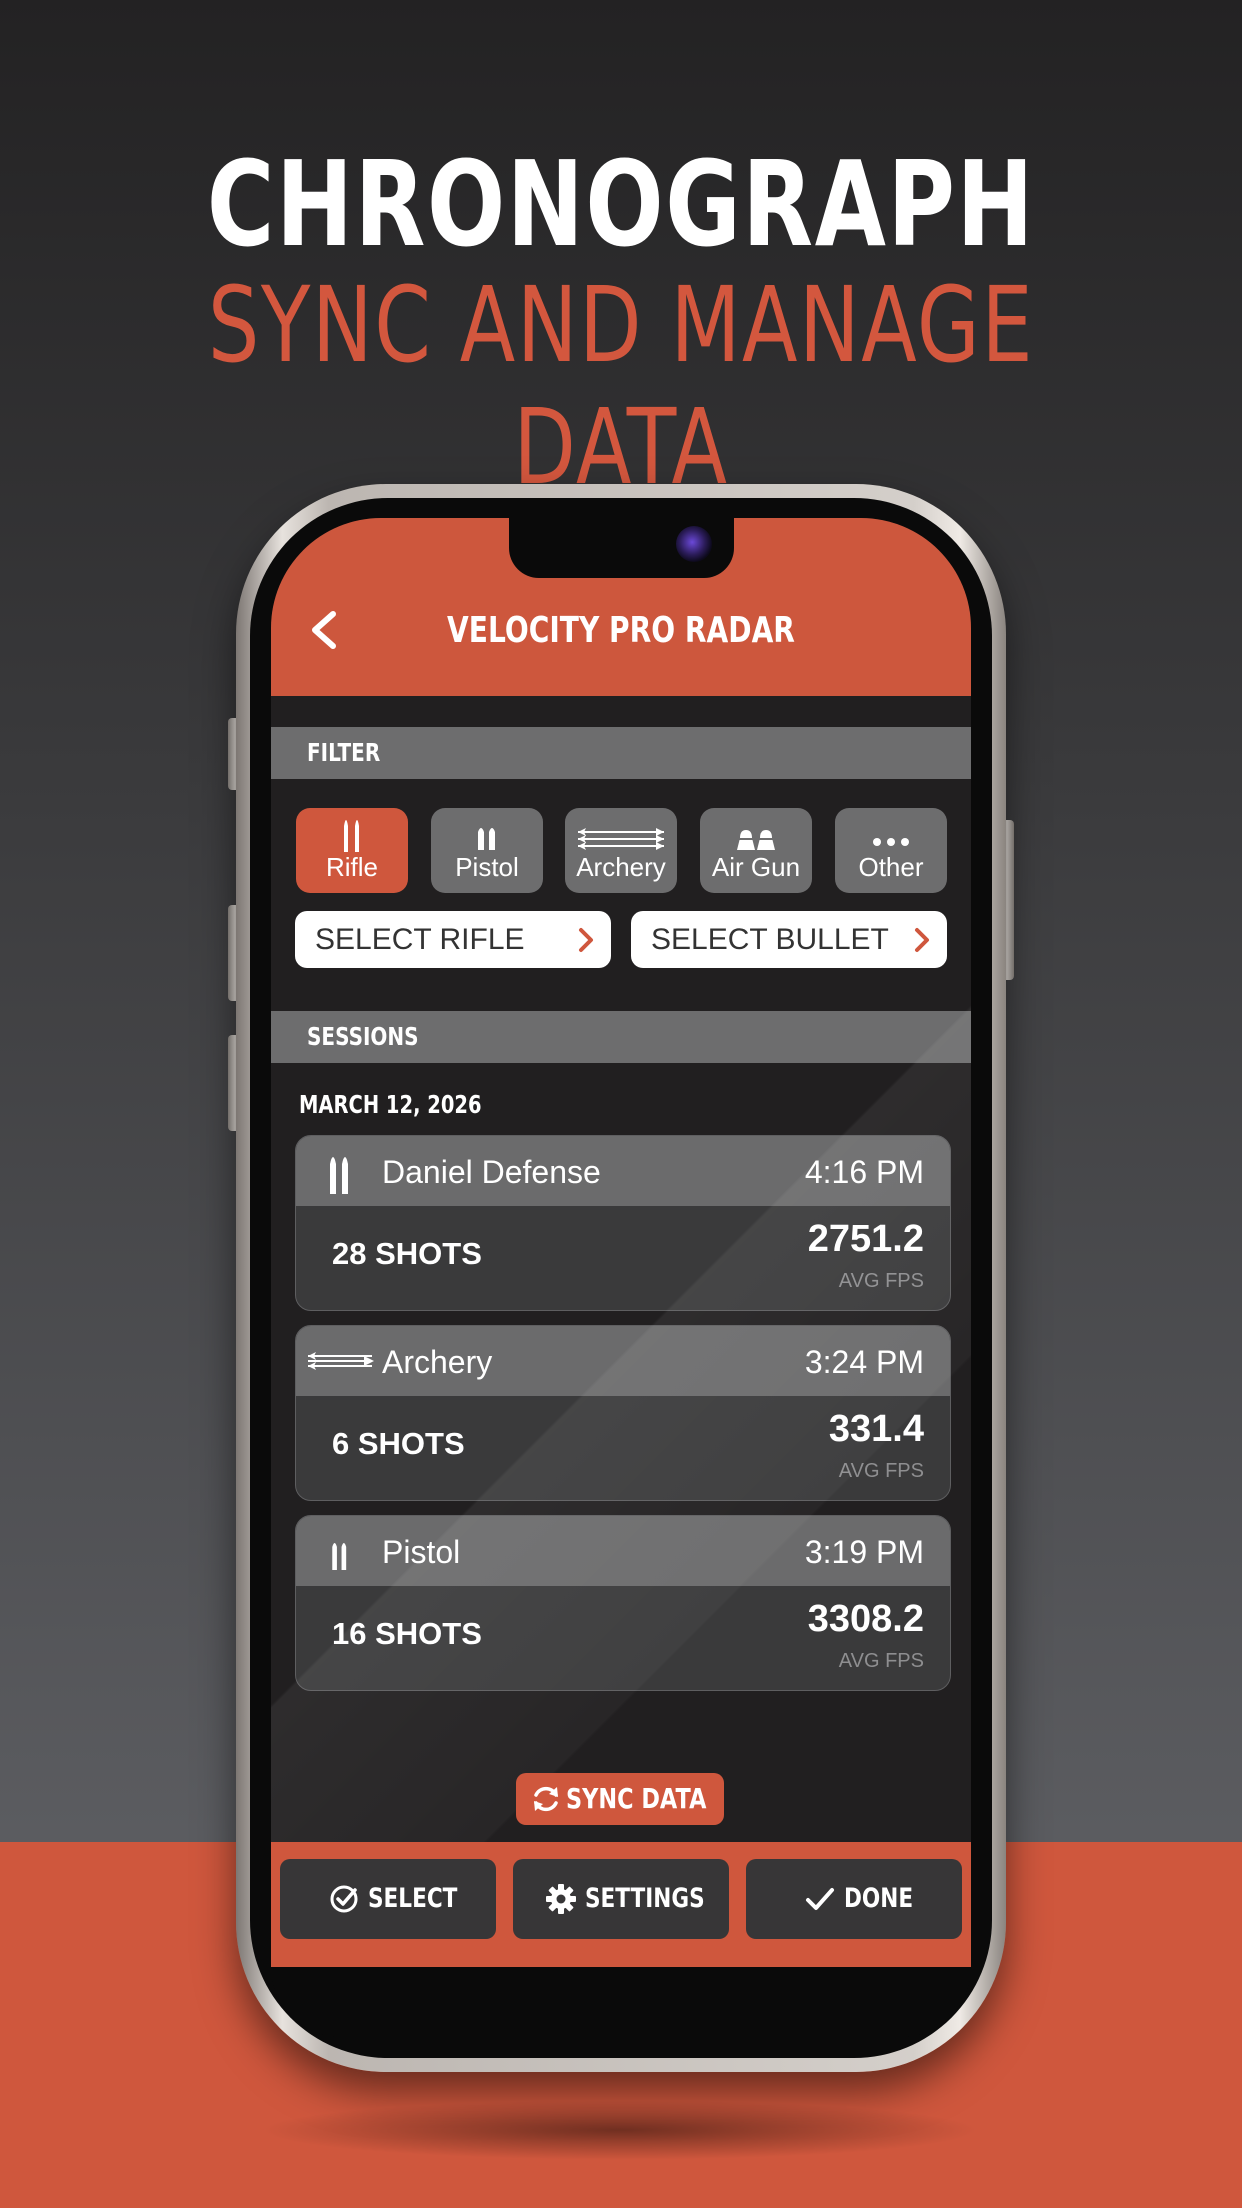  Describe the element at coordinates (437, 1362) in the screenshot. I see `session-name: Archery` at that location.